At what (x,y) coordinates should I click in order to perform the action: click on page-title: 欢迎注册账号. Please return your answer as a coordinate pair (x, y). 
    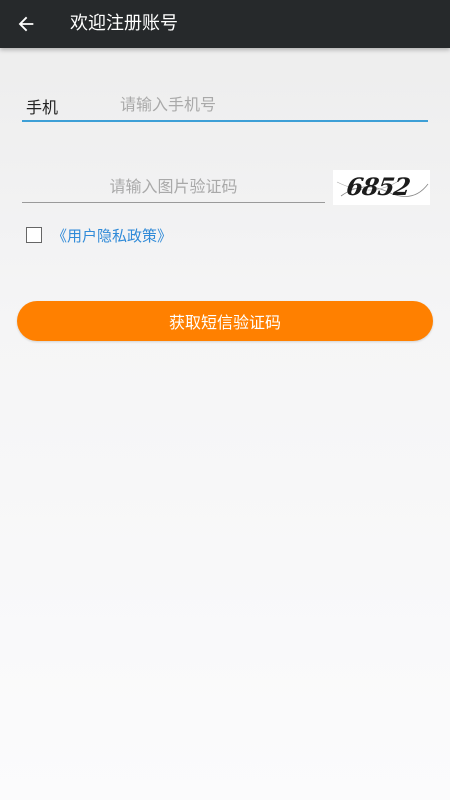
    Looking at the image, I should click on (124, 23).